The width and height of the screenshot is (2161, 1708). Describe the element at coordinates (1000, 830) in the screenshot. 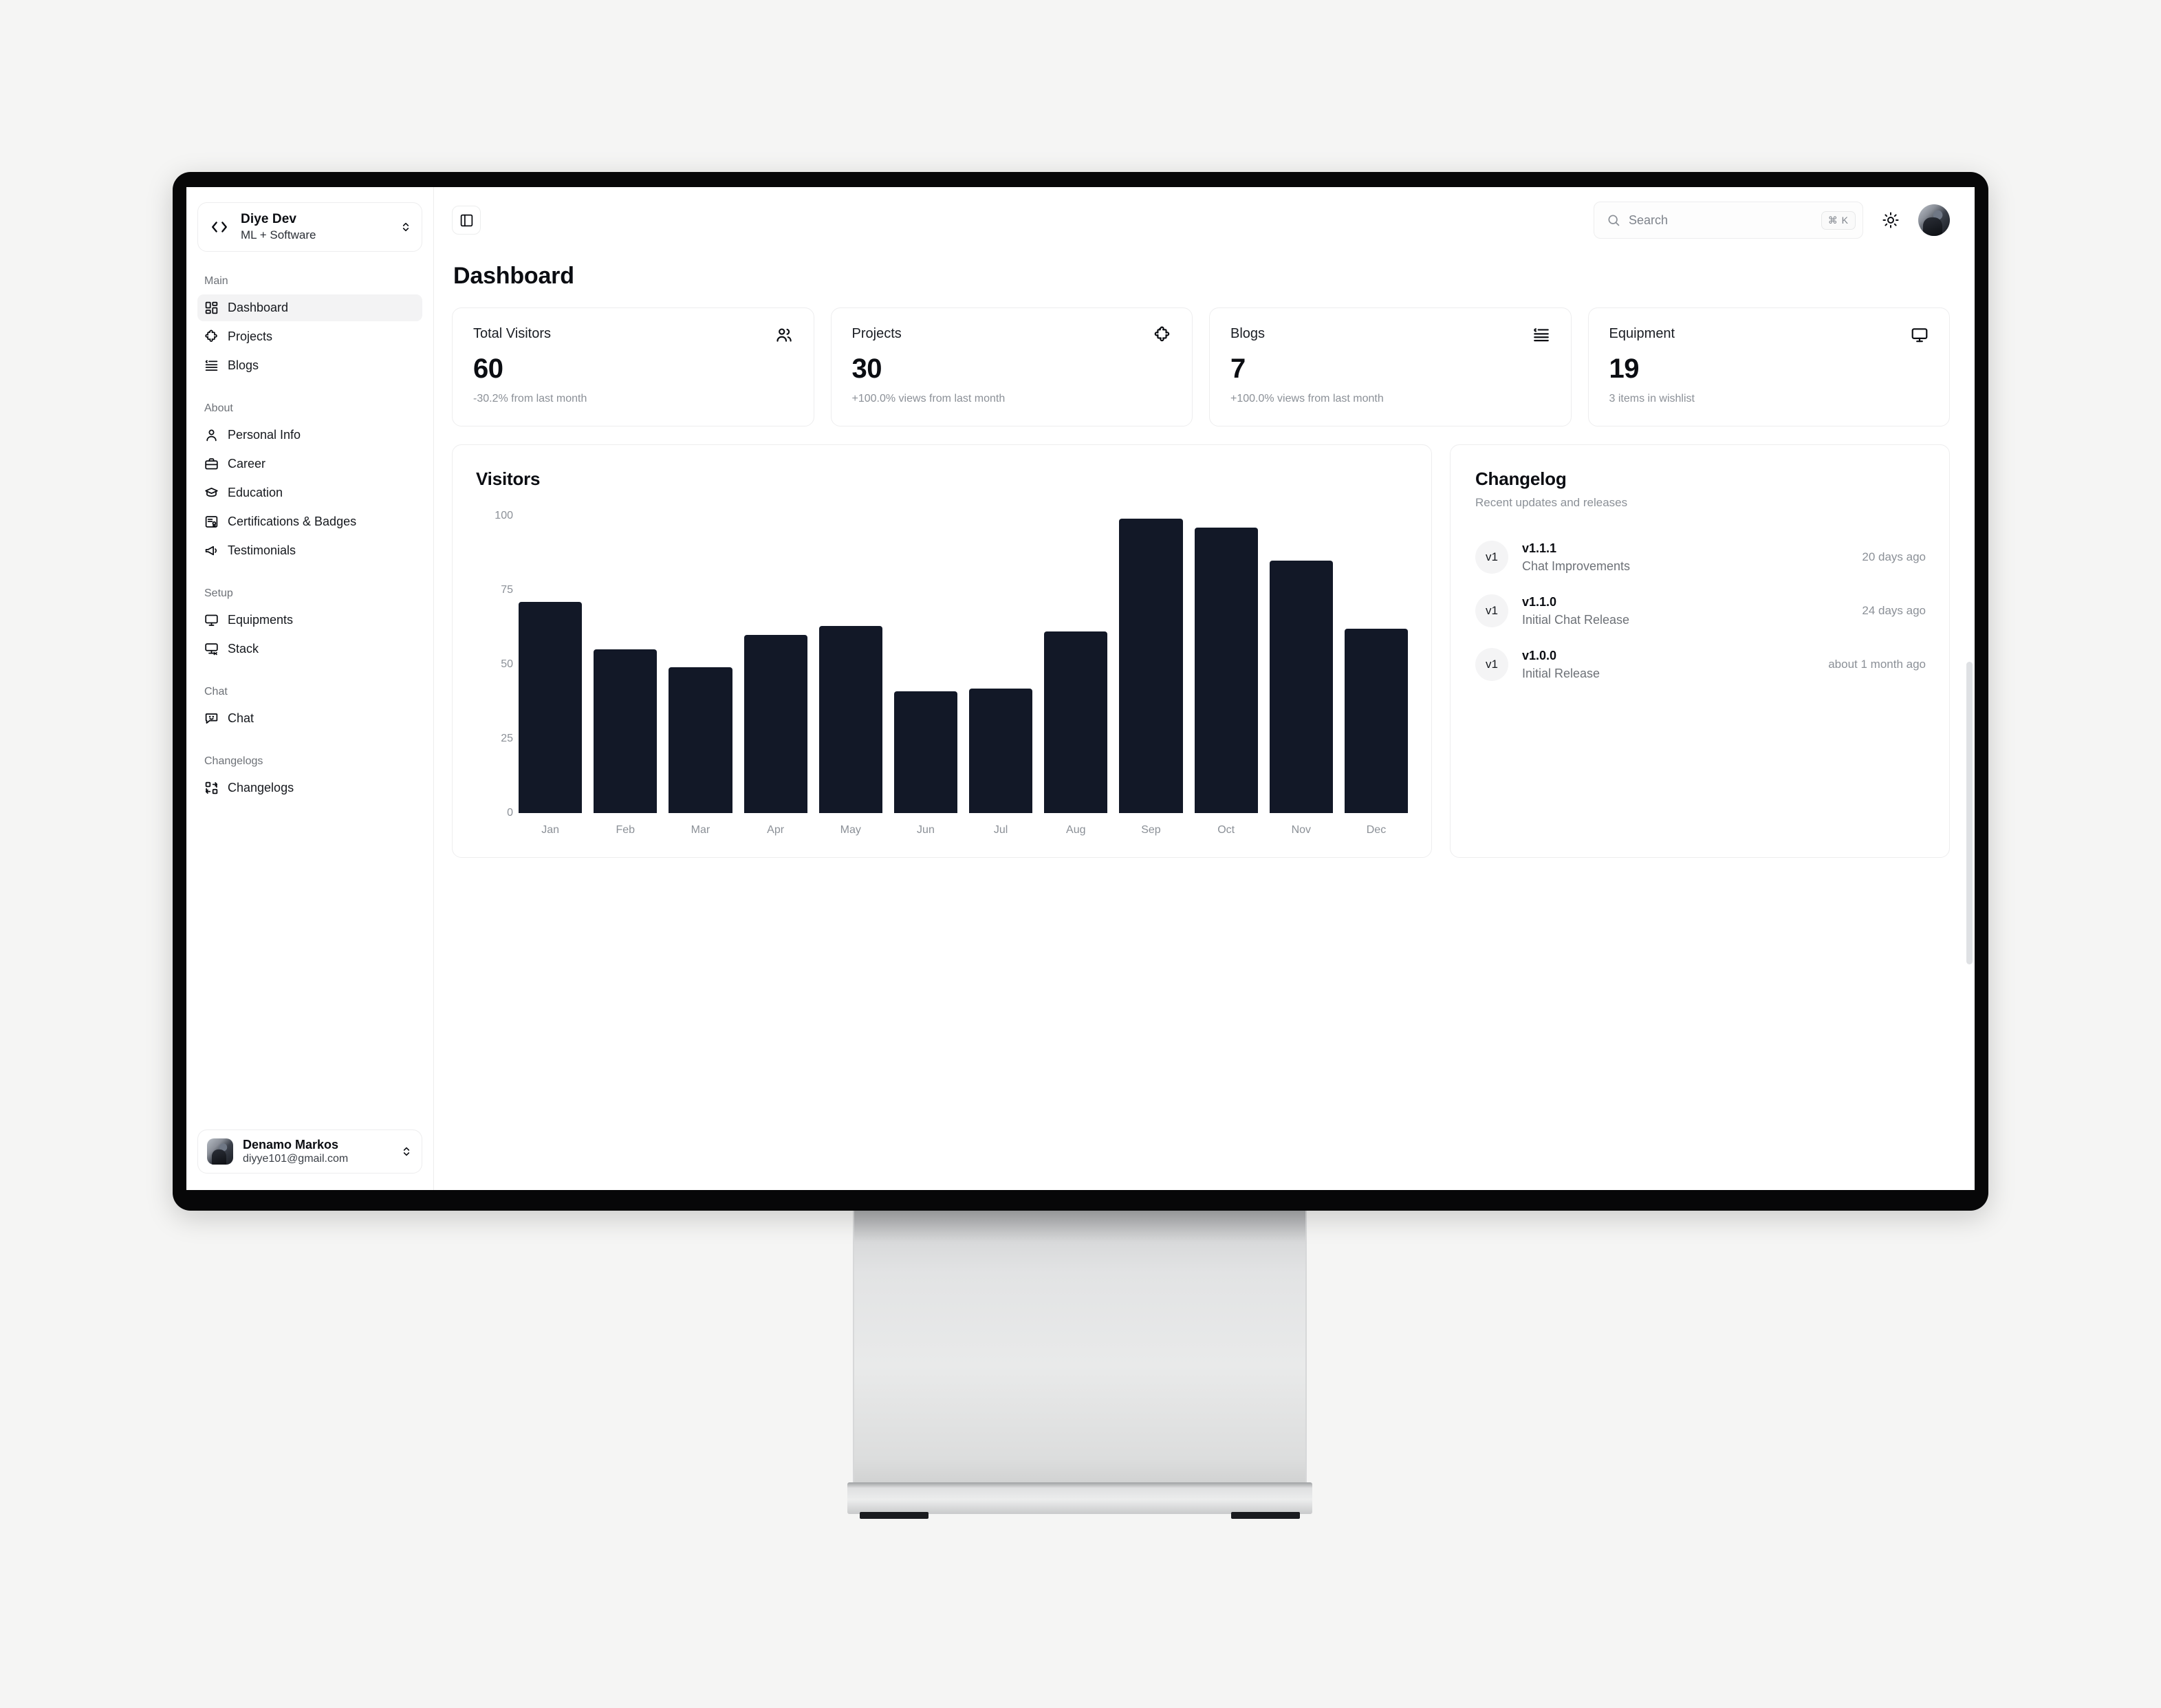

I see `x-axis-tick: Jul` at that location.